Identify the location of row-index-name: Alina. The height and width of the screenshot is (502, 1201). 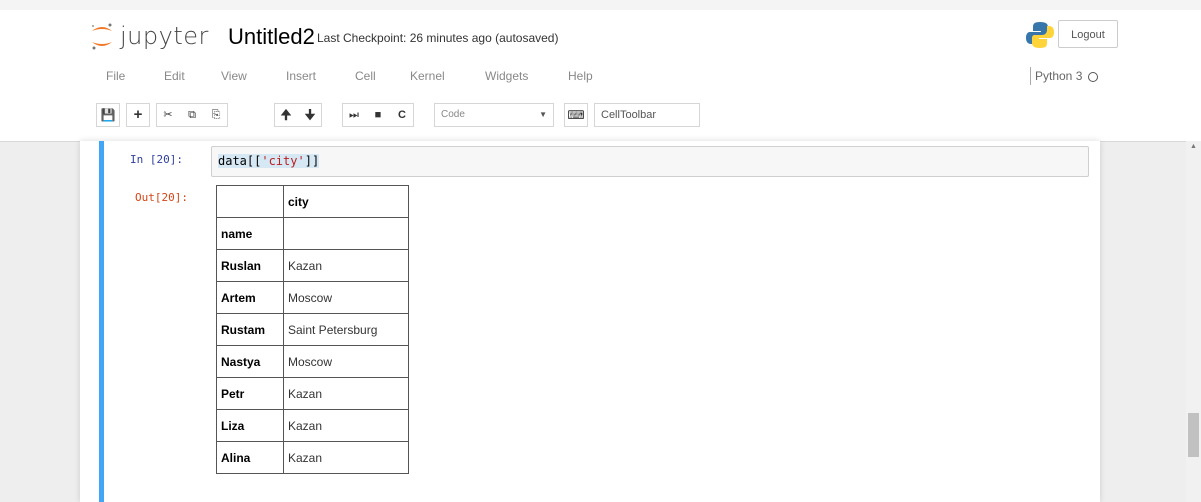
(250, 457).